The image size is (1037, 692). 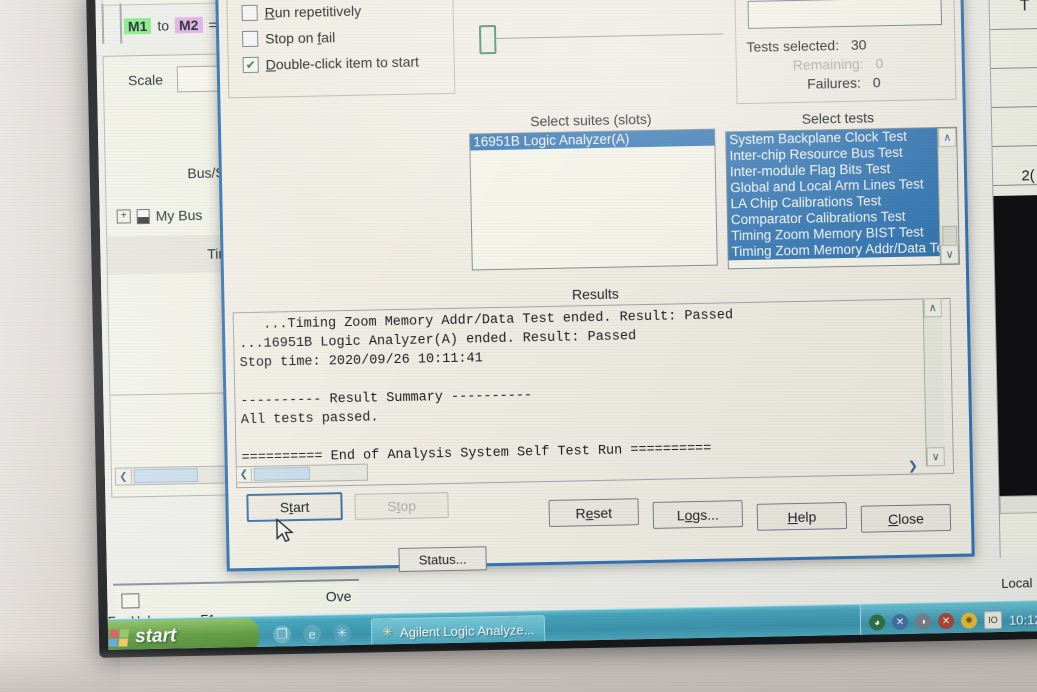 What do you see at coordinates (593, 199) in the screenshot?
I see `select-suites-listbox: 16951B Logic Analyzer(A)` at bounding box center [593, 199].